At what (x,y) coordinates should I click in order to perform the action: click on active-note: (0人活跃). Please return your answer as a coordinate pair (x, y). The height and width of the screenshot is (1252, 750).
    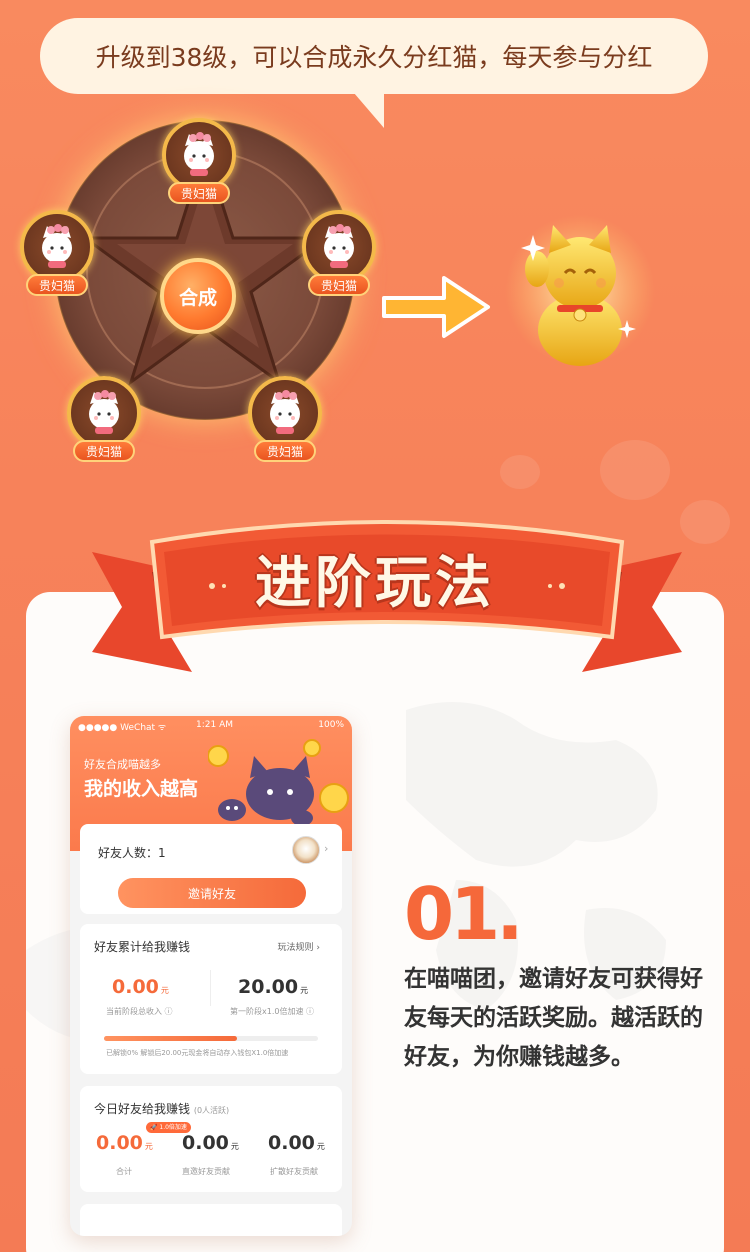
    Looking at the image, I should click on (211, 1110).